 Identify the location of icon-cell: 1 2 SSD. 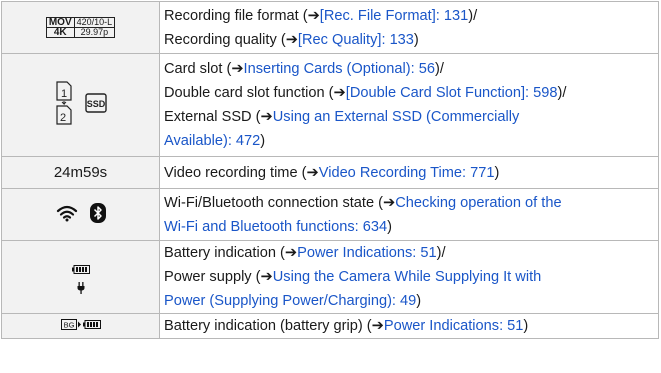
(80, 105).